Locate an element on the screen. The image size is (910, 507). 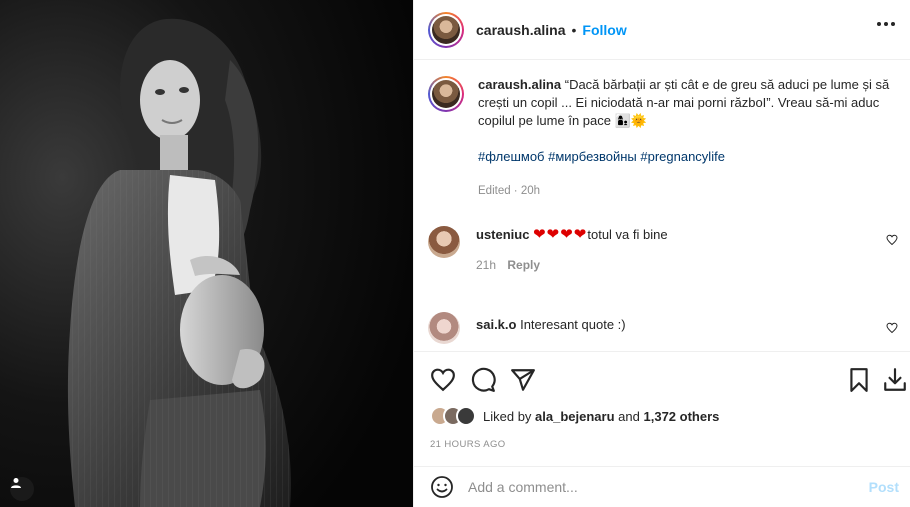
more-options-button is located at coordinates (886, 24).